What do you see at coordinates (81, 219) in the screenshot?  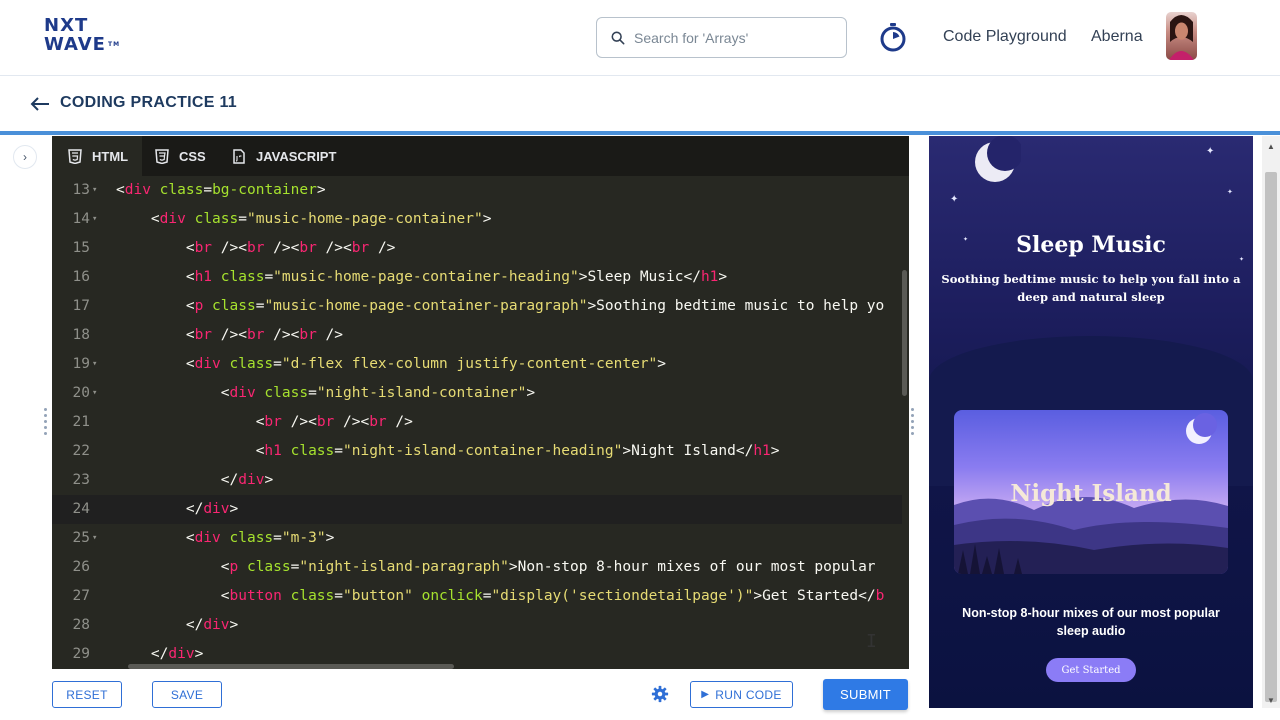 I see `line-number: 14` at bounding box center [81, 219].